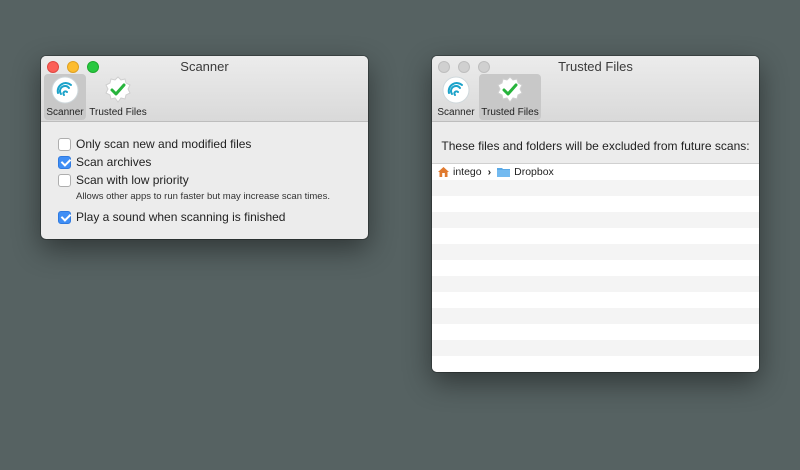  I want to click on home-icon, so click(443, 172).